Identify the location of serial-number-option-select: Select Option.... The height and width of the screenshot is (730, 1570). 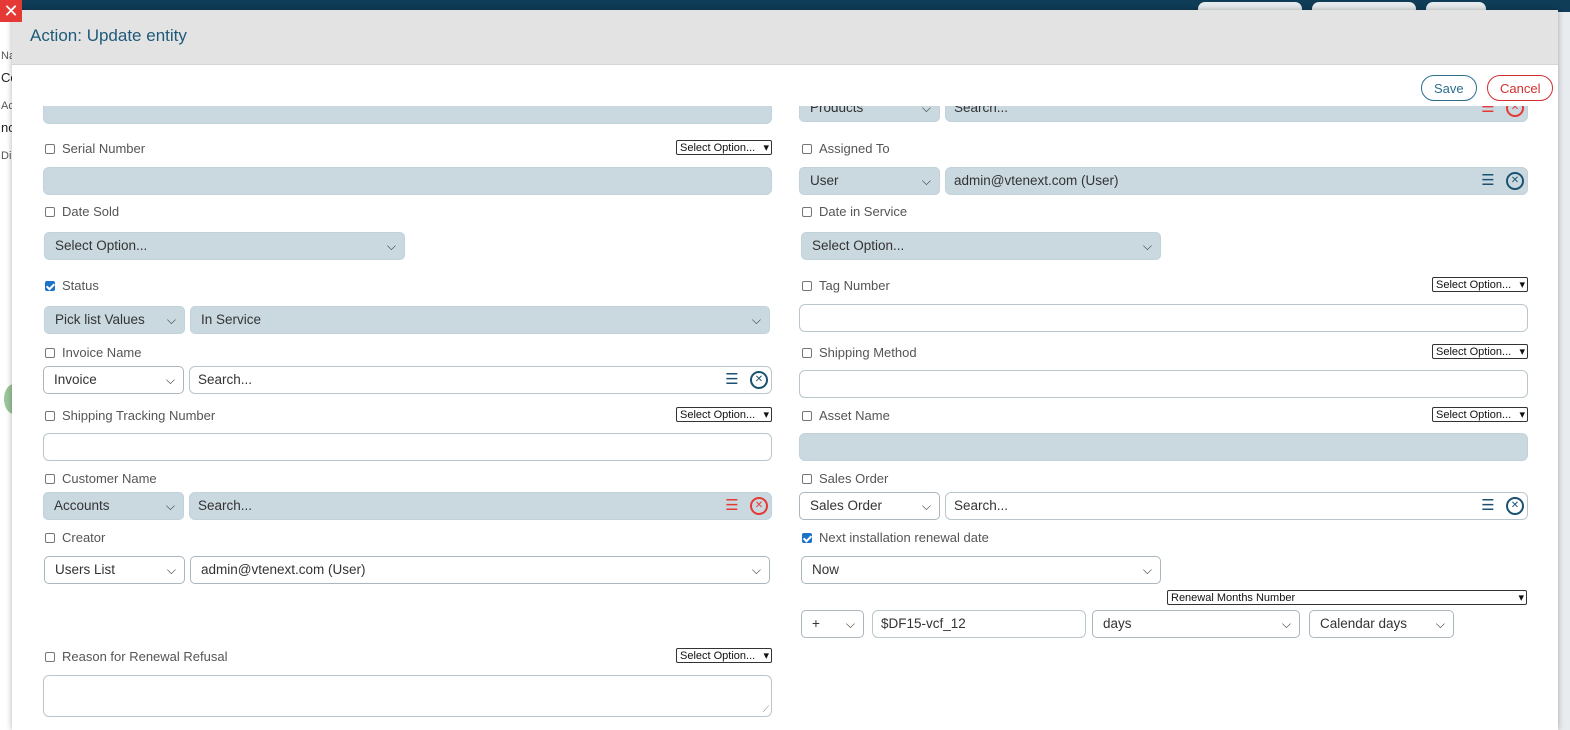
(724, 147).